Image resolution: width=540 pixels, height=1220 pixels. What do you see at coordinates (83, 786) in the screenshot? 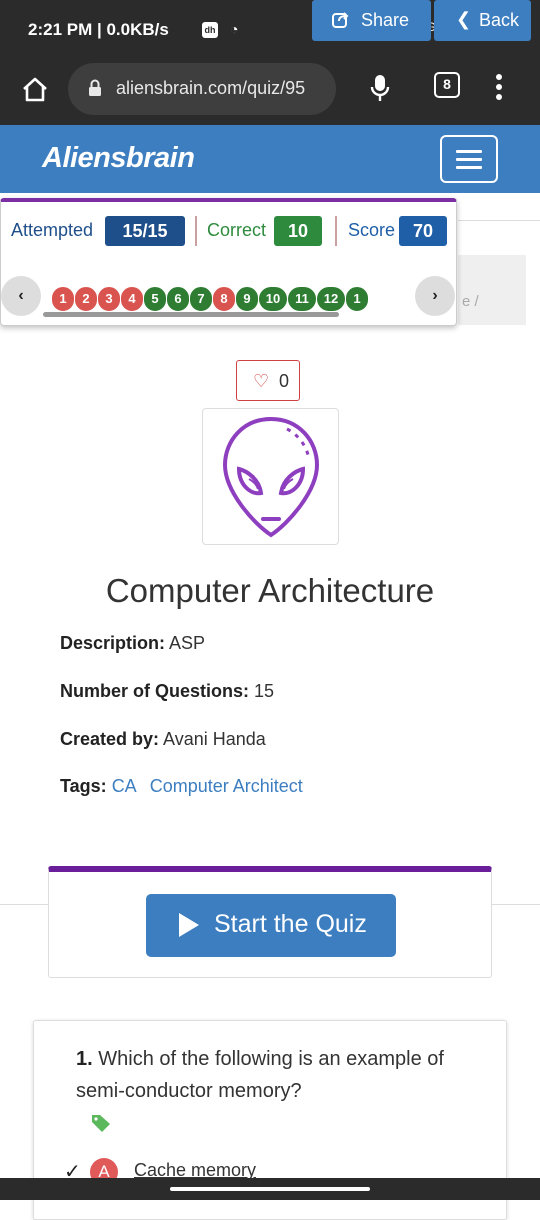
I see `tags-label: Tags:` at bounding box center [83, 786].